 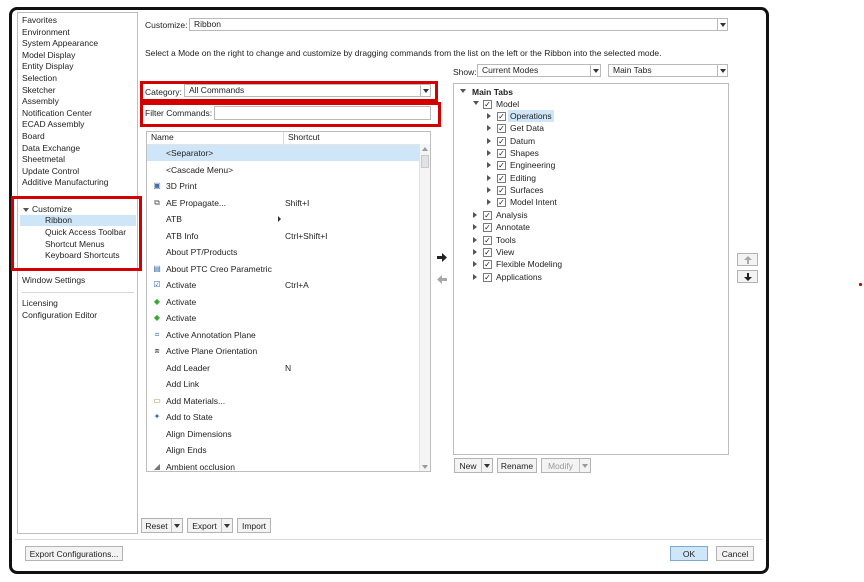 What do you see at coordinates (283, 186) in the screenshot?
I see `command-row: ▣ 3D Print` at bounding box center [283, 186].